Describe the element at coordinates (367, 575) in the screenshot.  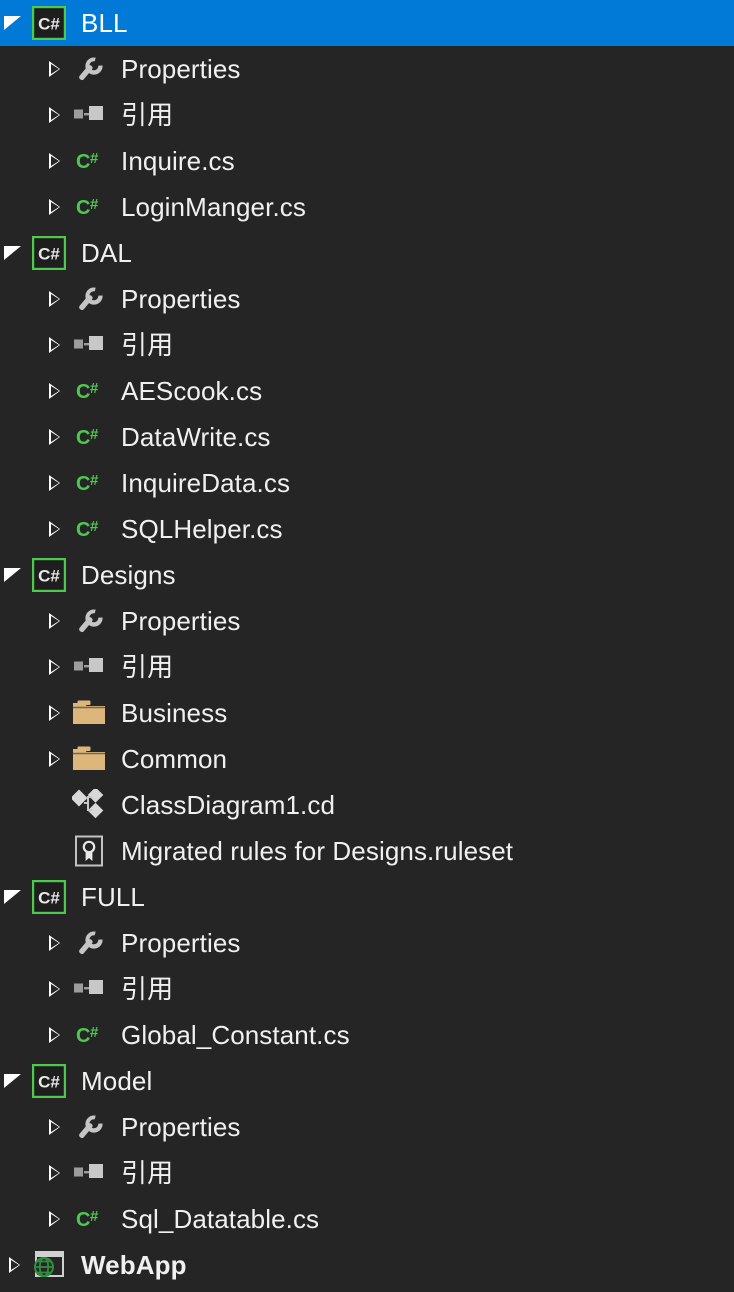
I see `tree-row: C# Designs` at that location.